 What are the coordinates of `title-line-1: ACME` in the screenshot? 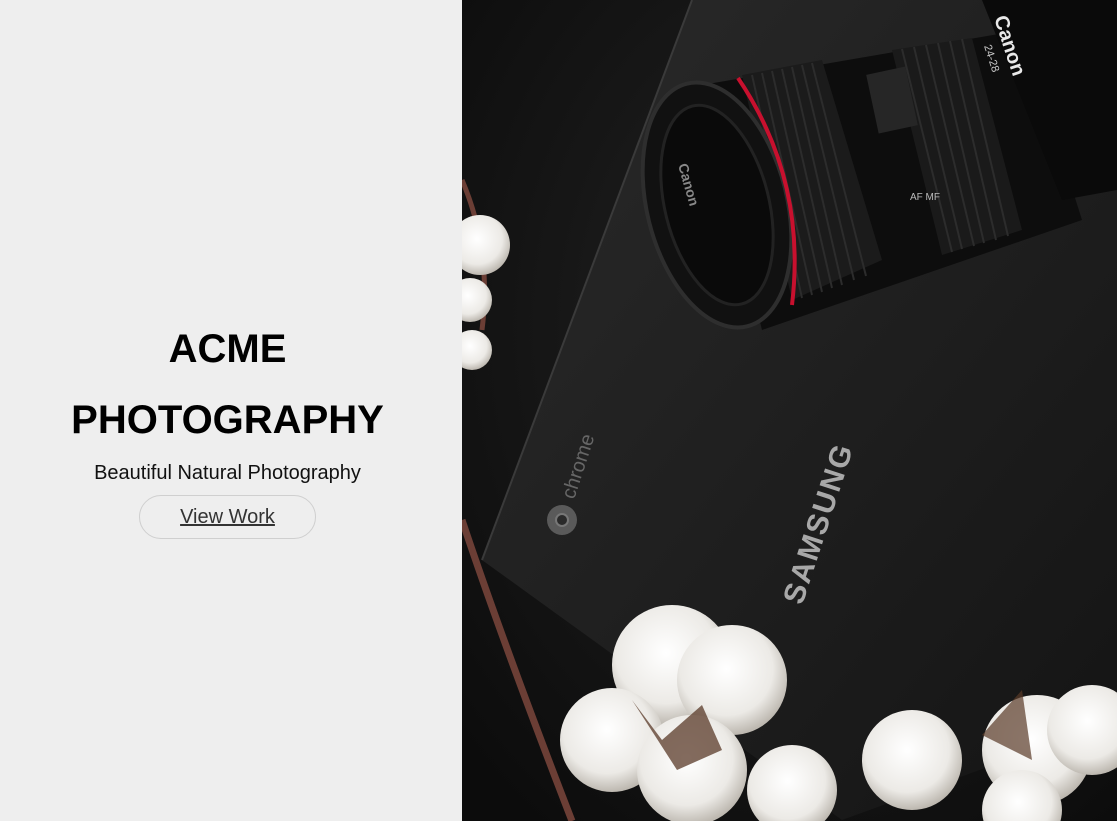 It's located at (227, 349).